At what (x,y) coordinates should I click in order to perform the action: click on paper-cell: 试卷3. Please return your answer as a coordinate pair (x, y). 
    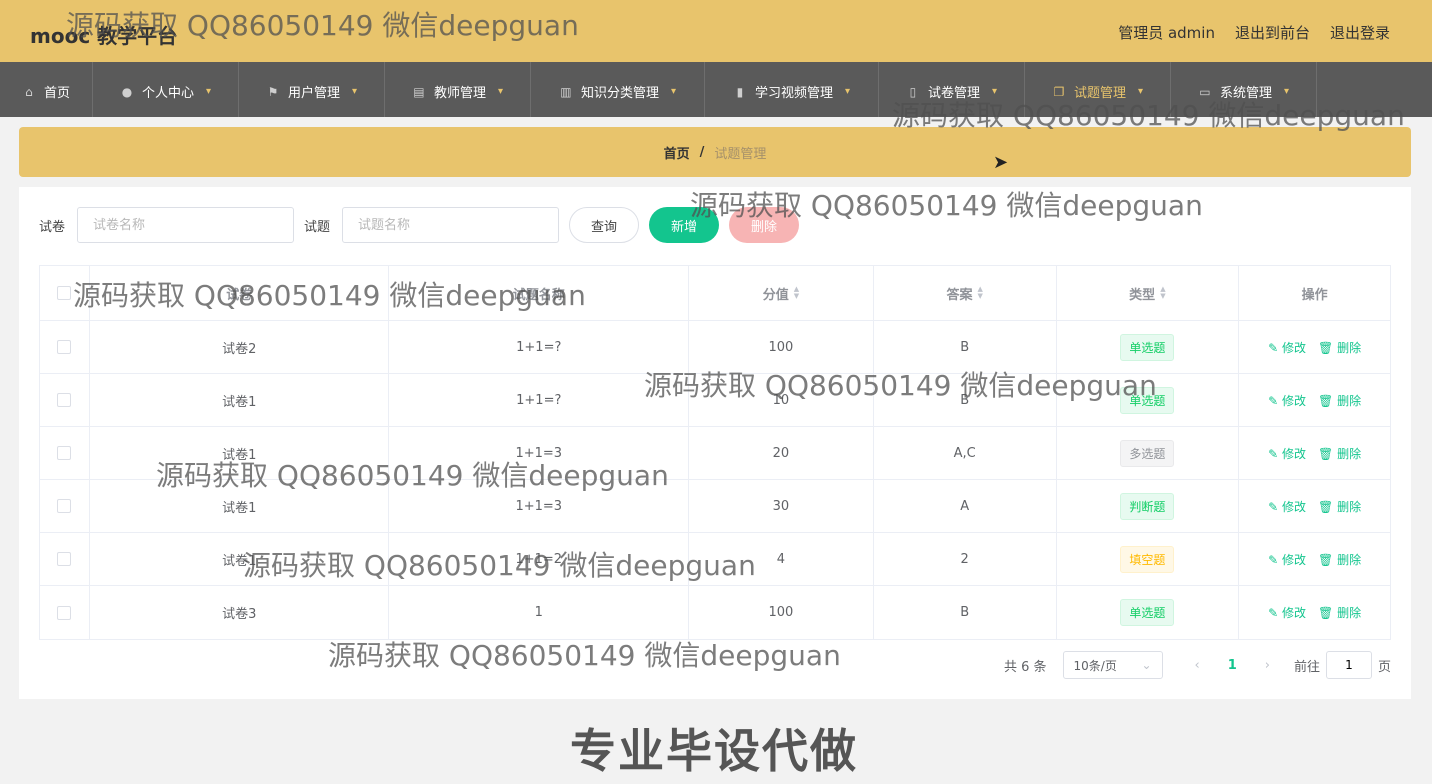
    Looking at the image, I should click on (239, 614).